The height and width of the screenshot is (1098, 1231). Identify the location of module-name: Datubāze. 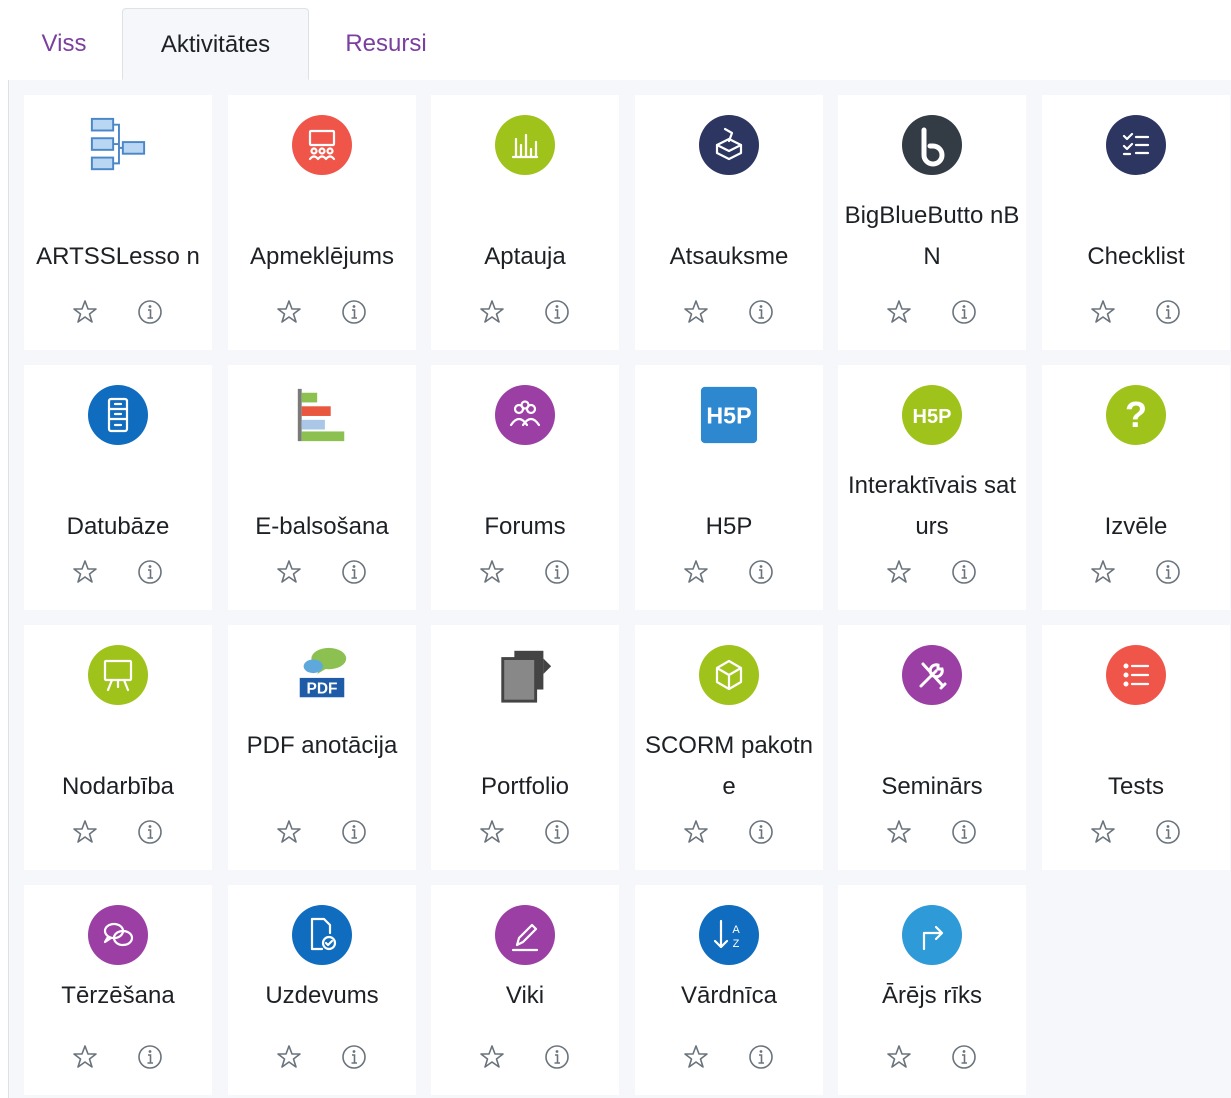
(118, 526).